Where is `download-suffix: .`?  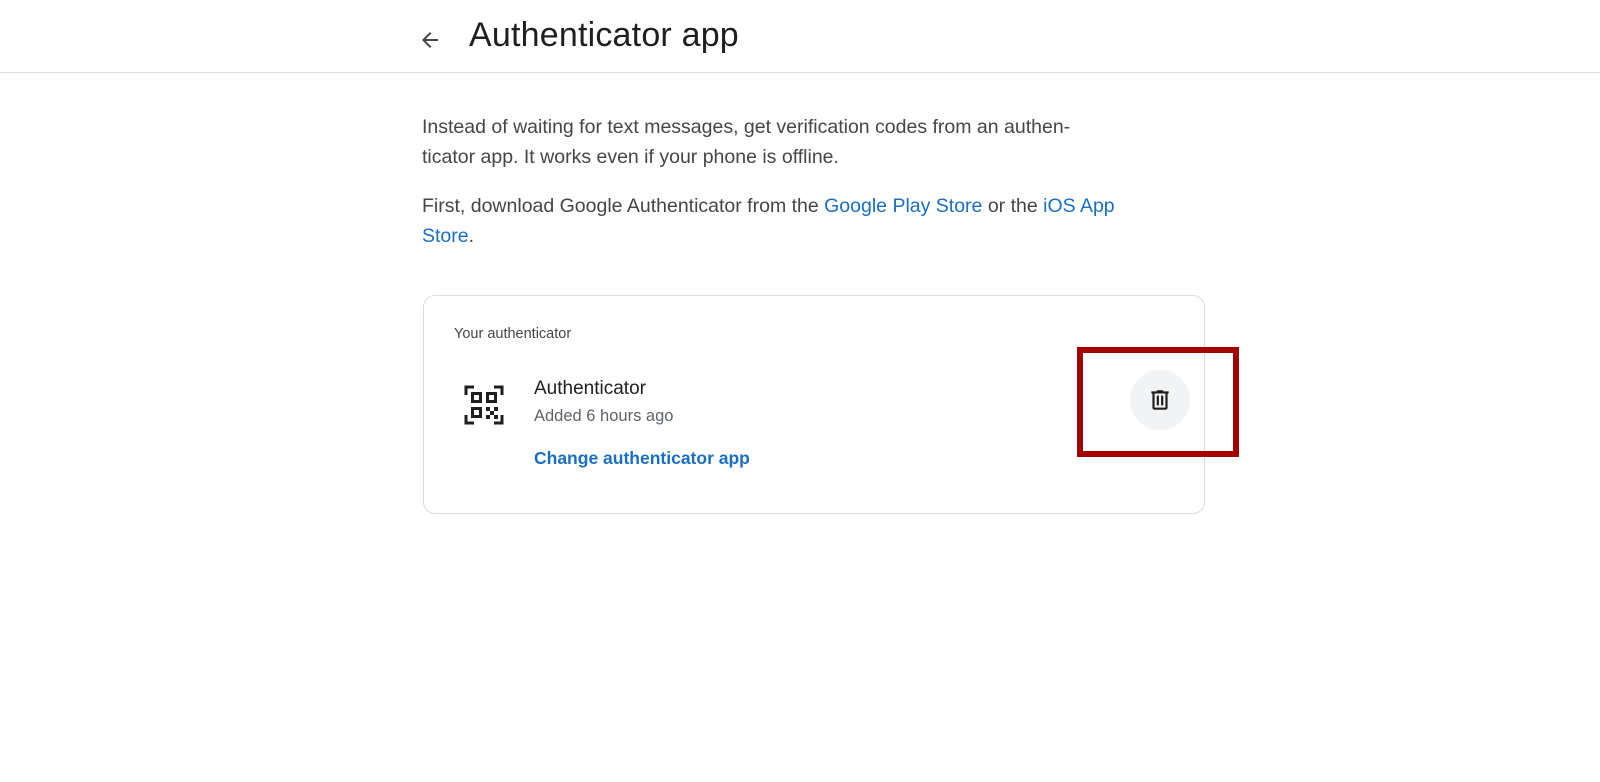 download-suffix: . is located at coordinates (471, 236).